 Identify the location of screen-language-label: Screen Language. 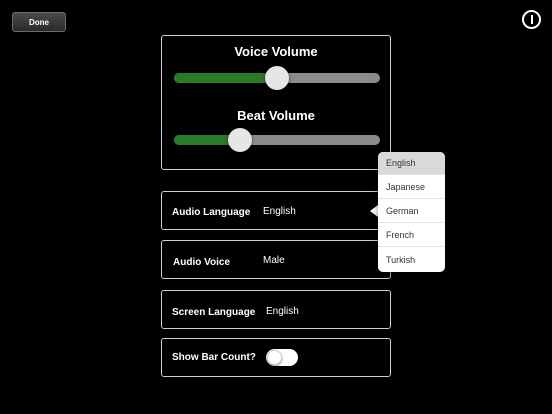
(214, 312).